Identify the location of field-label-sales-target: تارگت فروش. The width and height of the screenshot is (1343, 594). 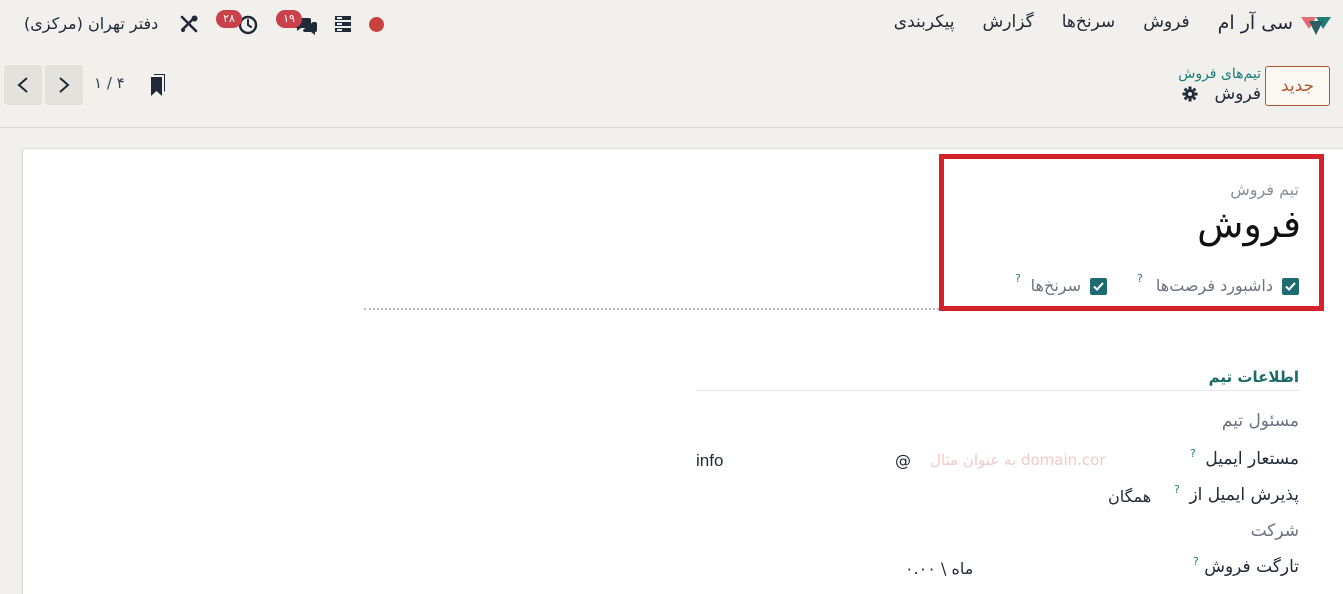
(1251, 567).